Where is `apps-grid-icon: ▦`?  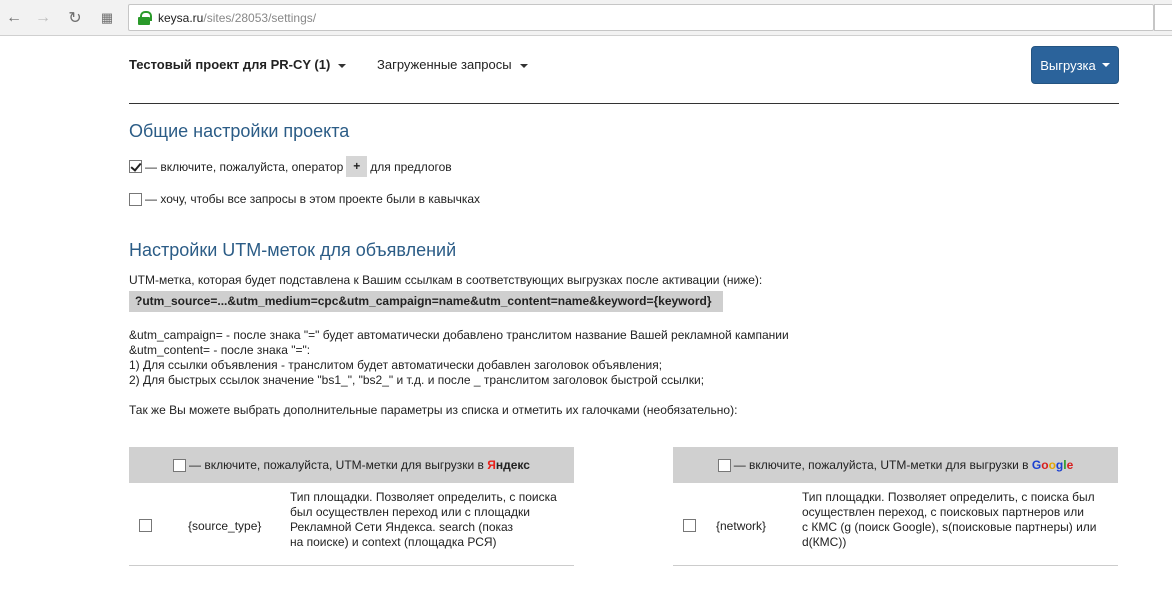
apps-grid-icon: ▦ is located at coordinates (107, 18).